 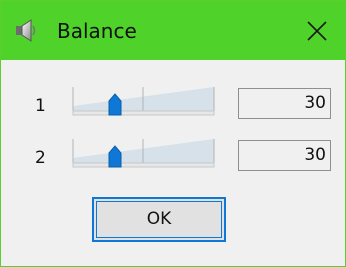 I want to click on close-button, so click(x=317, y=30).